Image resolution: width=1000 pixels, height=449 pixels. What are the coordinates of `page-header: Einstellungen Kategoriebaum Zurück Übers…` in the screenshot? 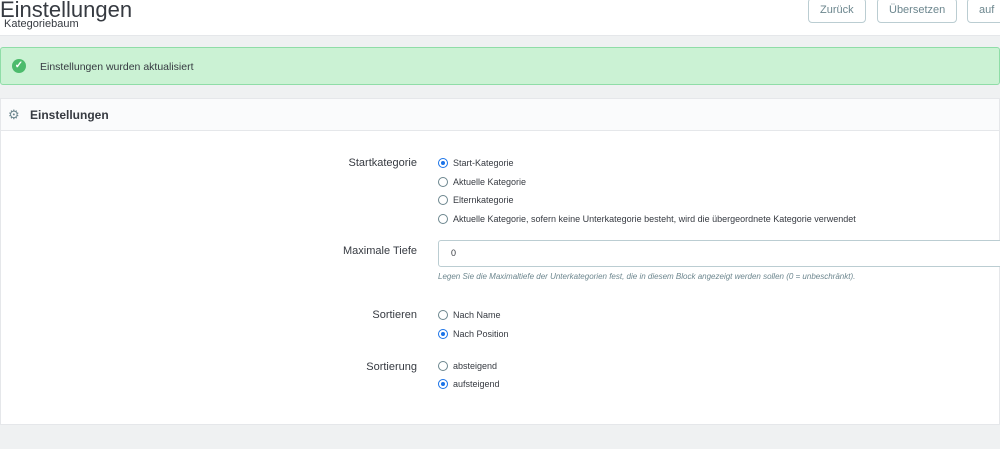 It's located at (500, 18).